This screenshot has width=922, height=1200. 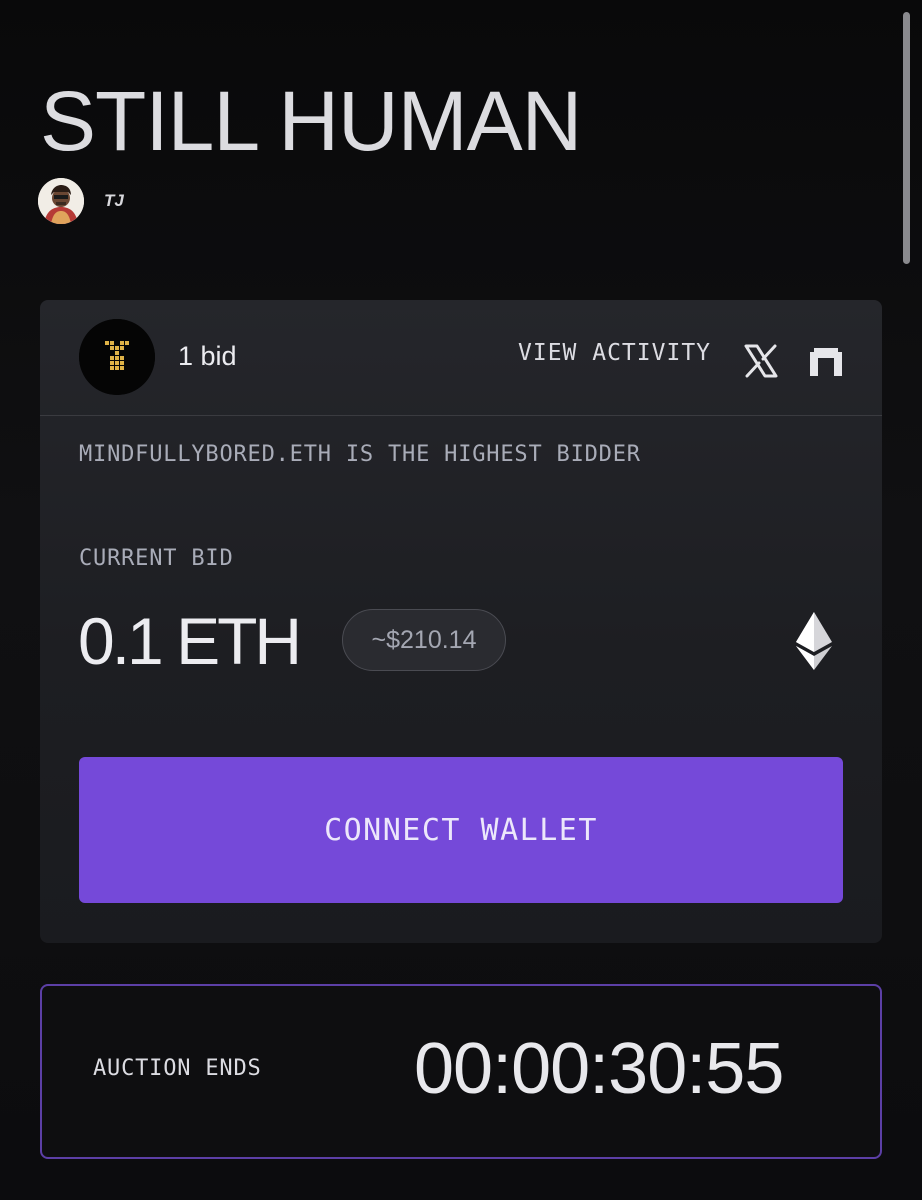 What do you see at coordinates (461, 830) in the screenshot?
I see `connect-wallet-button: CONNECT WALLET` at bounding box center [461, 830].